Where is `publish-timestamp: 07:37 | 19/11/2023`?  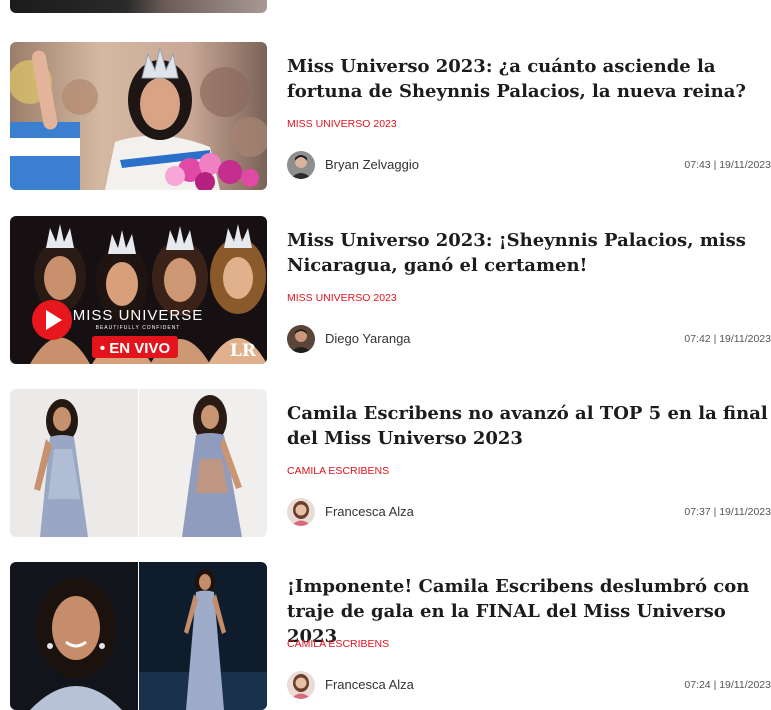
publish-timestamp: 07:37 | 19/11/2023 is located at coordinates (727, 512).